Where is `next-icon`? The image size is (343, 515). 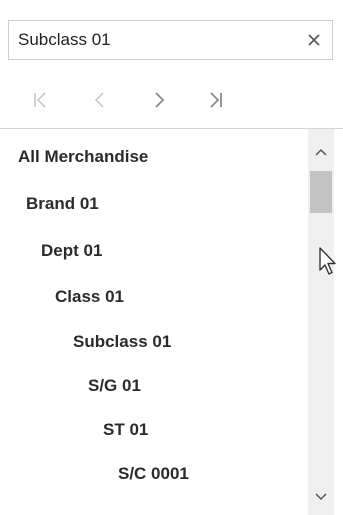
next-icon is located at coordinates (160, 100).